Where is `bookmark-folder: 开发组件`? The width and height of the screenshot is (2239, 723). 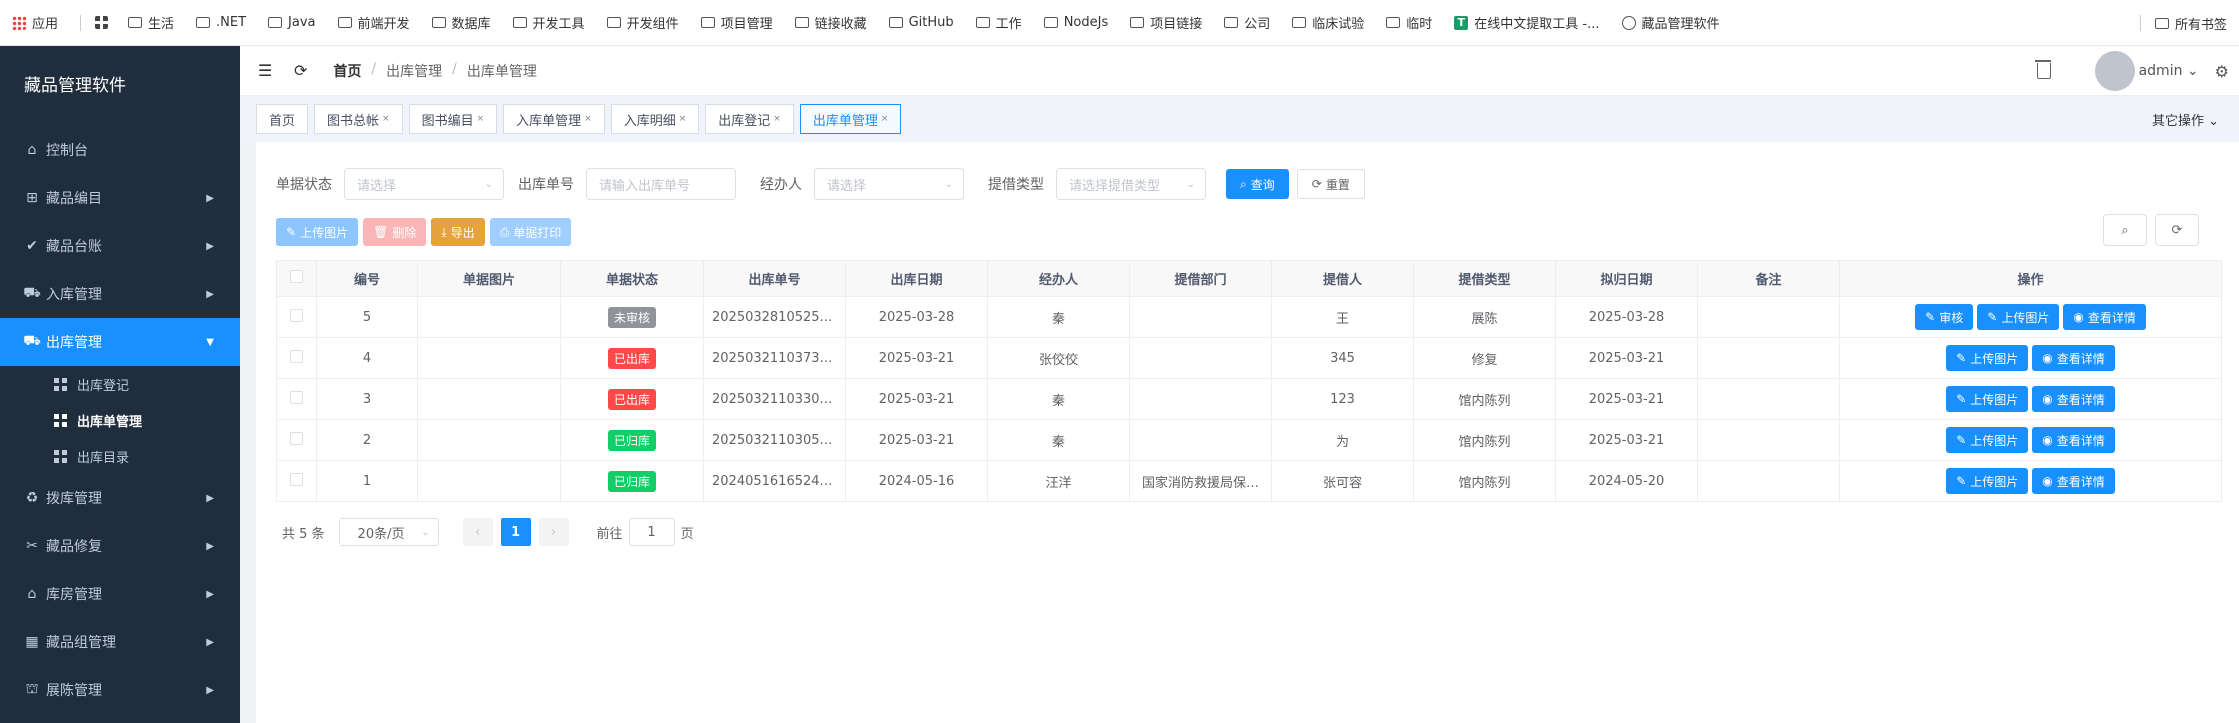 bookmark-folder: 开发组件 is located at coordinates (642, 22).